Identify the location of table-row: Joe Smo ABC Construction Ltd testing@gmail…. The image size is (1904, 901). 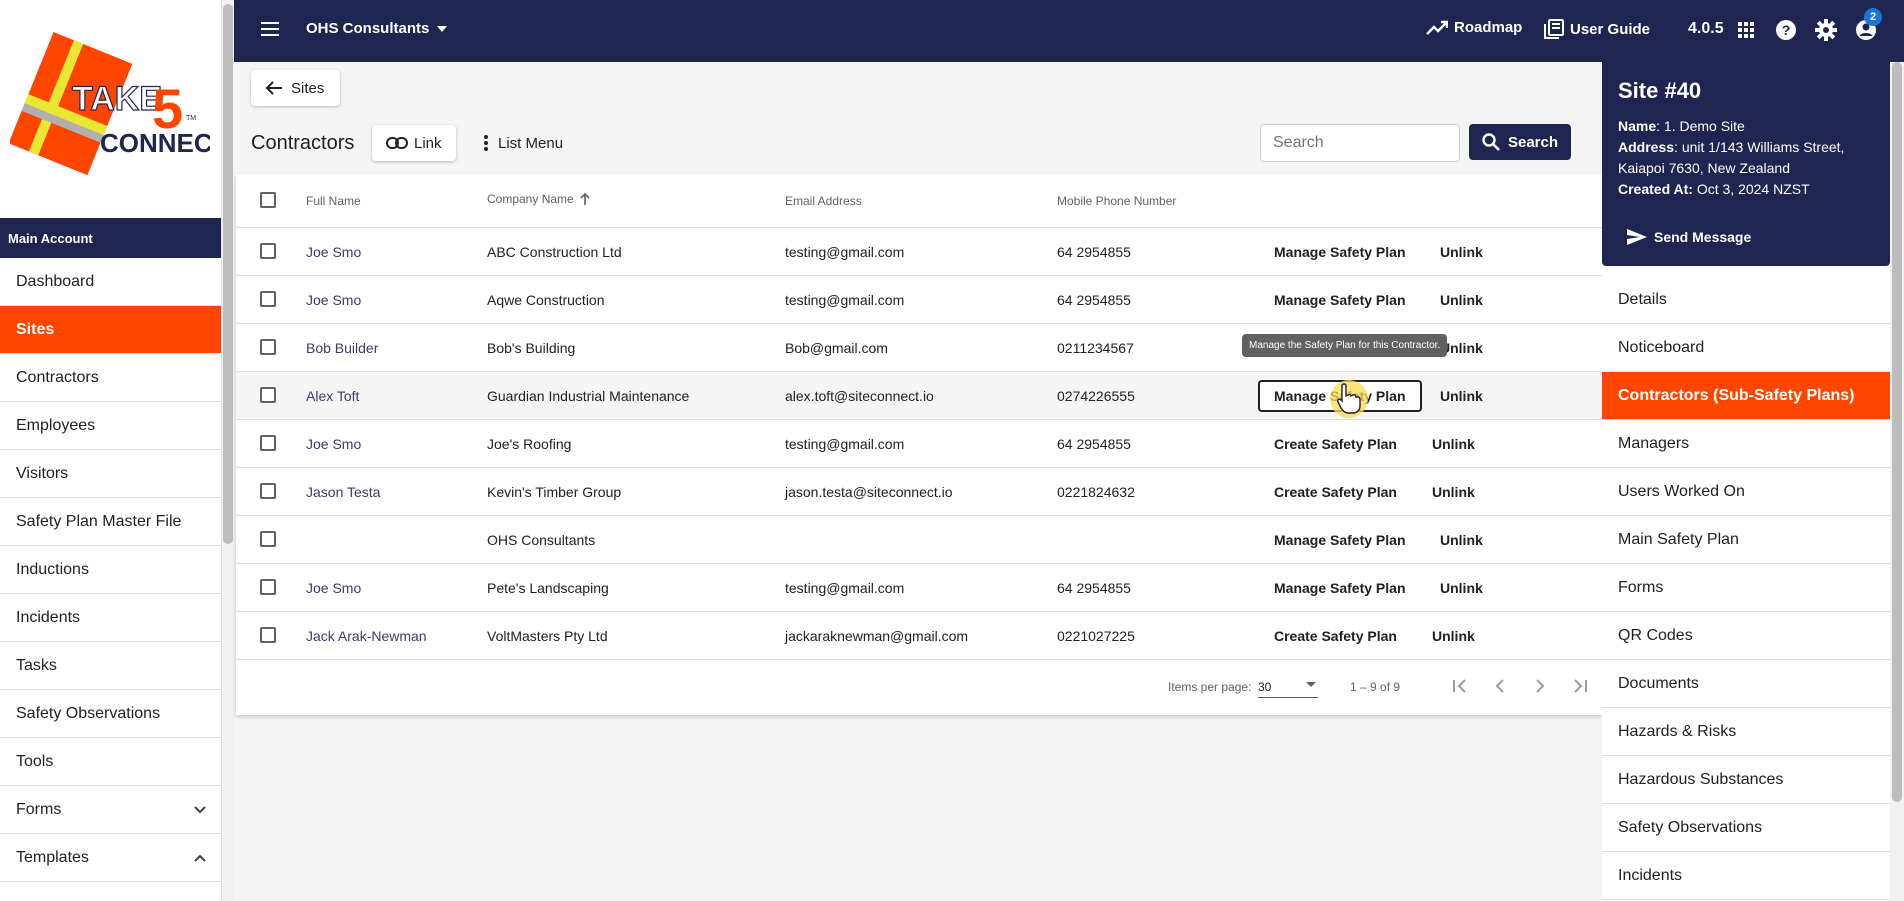
(919, 252).